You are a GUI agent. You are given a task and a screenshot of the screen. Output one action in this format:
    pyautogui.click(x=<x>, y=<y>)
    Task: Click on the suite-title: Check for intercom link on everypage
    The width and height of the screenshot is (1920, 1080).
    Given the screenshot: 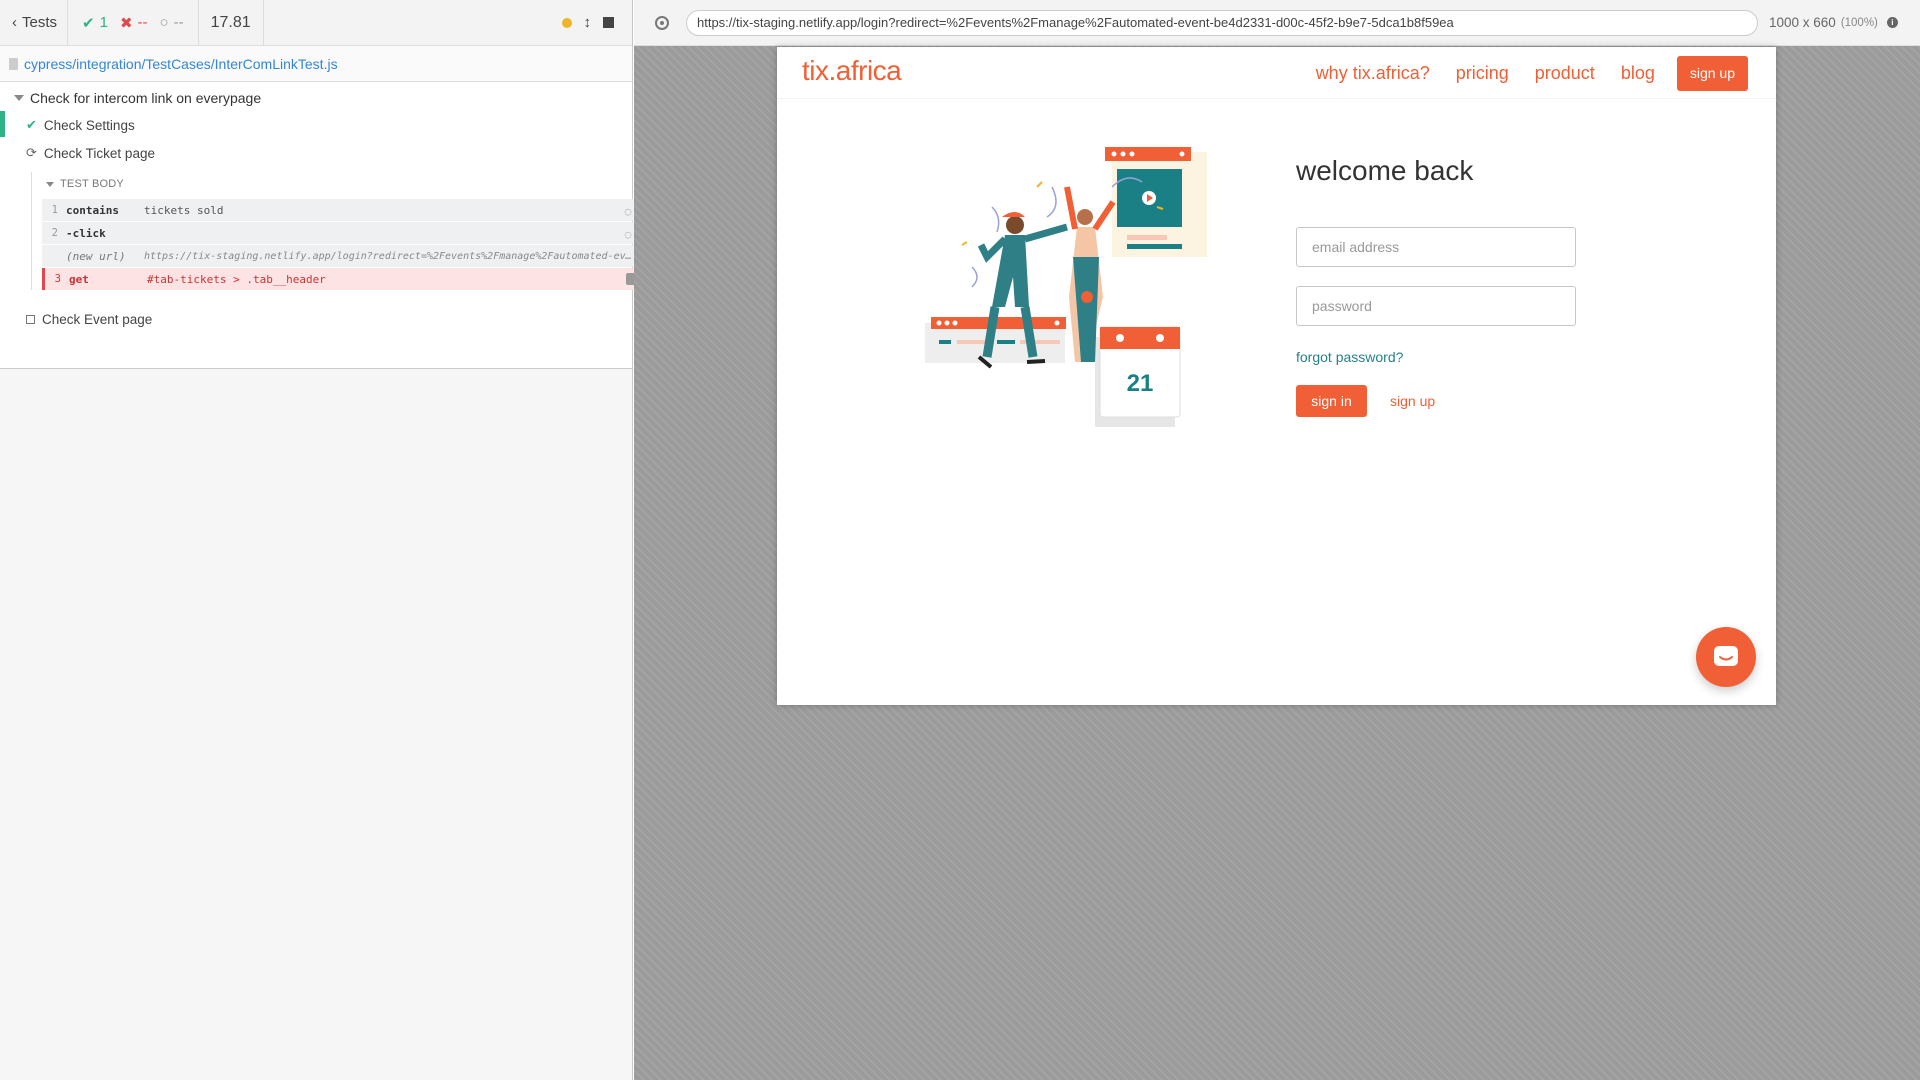 What is the action you would take?
    pyautogui.click(x=137, y=98)
    